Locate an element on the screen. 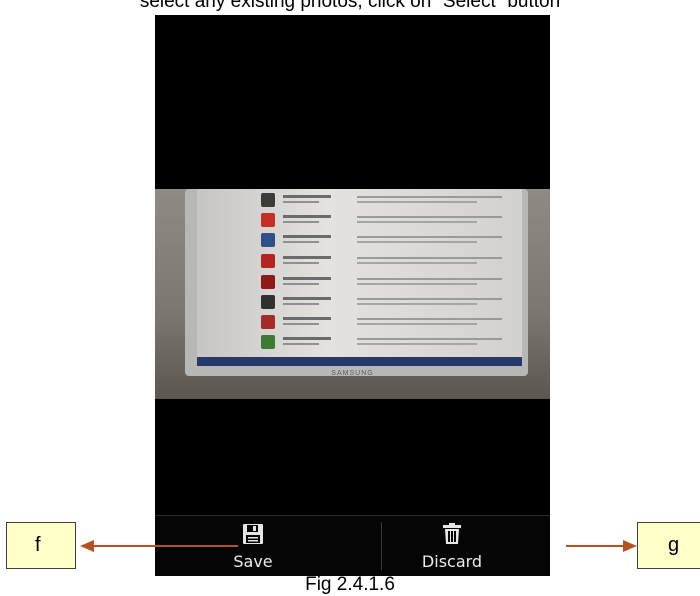 This screenshot has height=596, width=700. callout-f: f is located at coordinates (41, 545).